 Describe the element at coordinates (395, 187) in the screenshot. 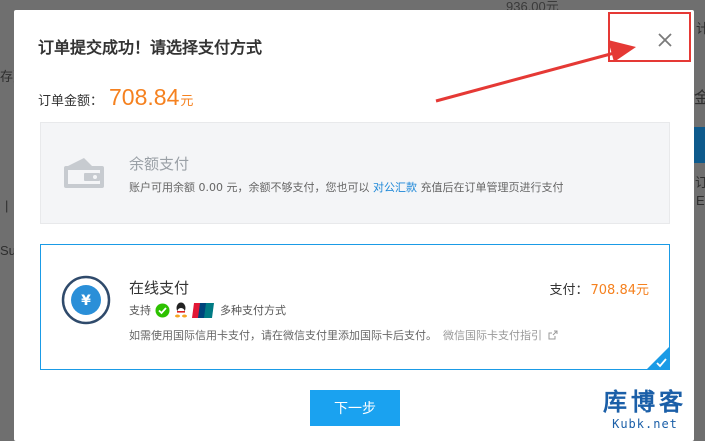

I see `corporate-transfer-link: 对公汇款` at that location.